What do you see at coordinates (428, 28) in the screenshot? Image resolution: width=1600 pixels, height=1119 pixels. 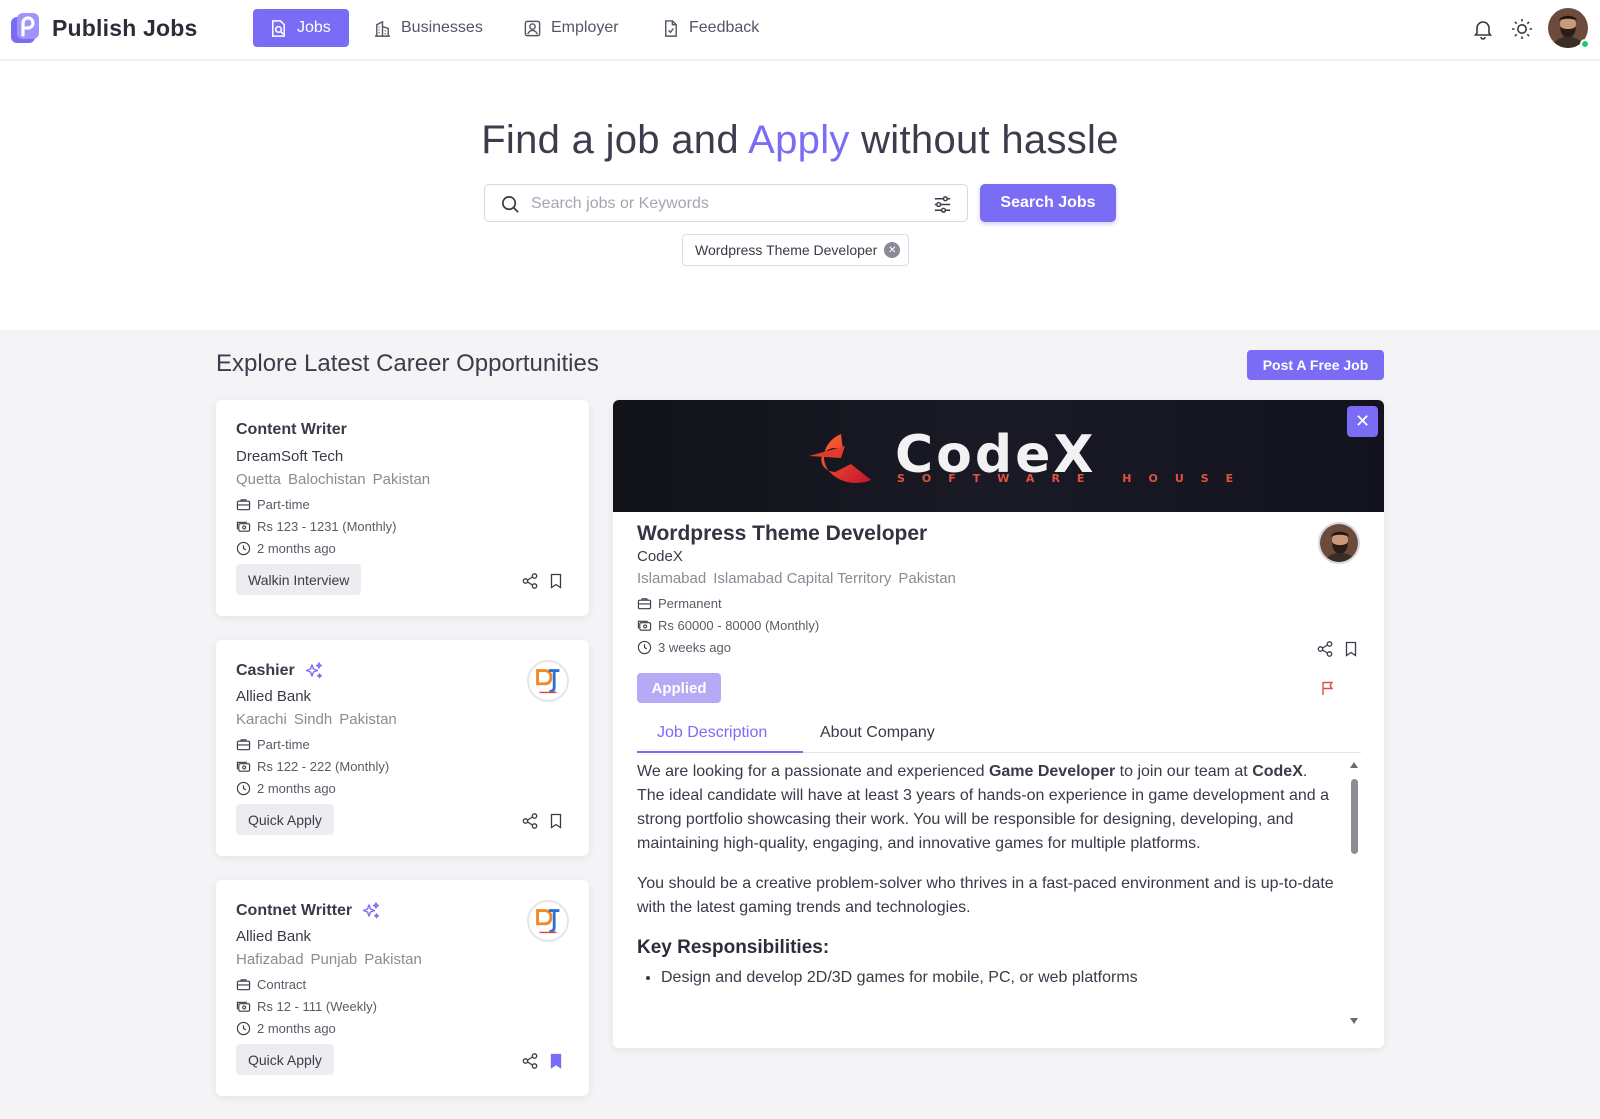 I see `nav-businesses: Businesses` at bounding box center [428, 28].